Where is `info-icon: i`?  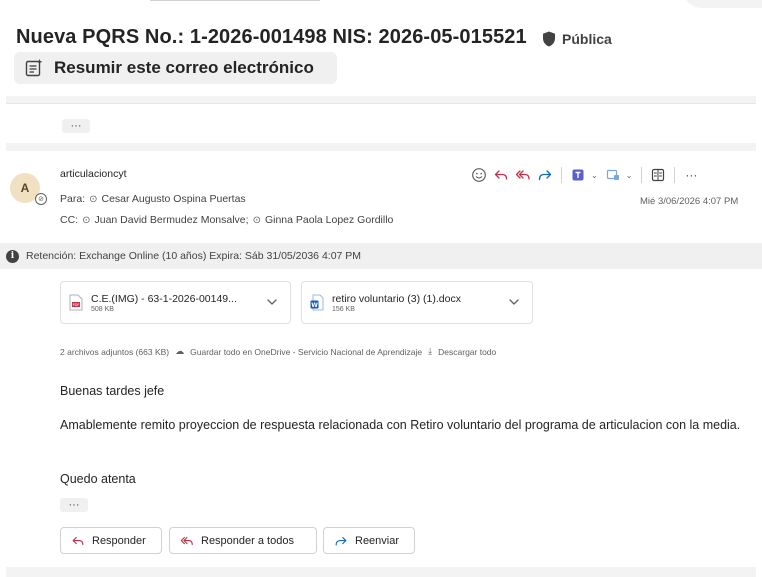
info-icon: i is located at coordinates (12, 256).